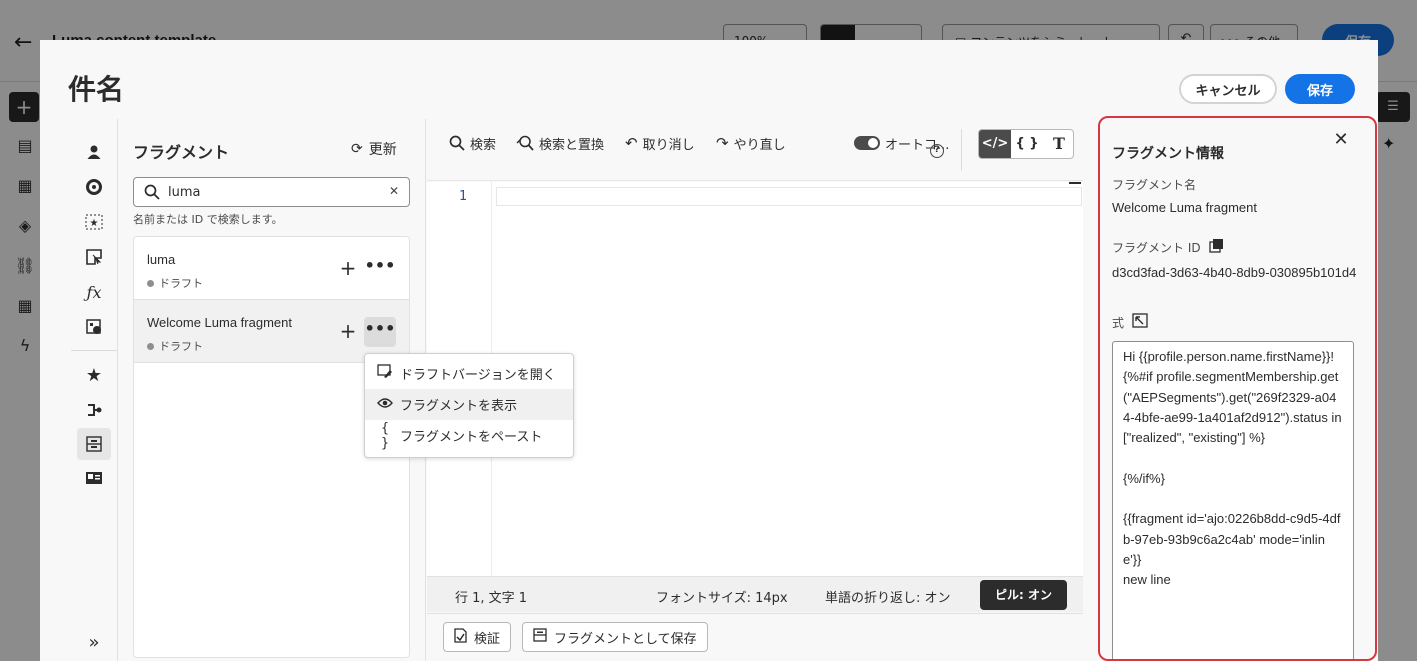  What do you see at coordinates (668, 145) in the screenshot?
I see `undo-label: 取り消し` at bounding box center [668, 145].